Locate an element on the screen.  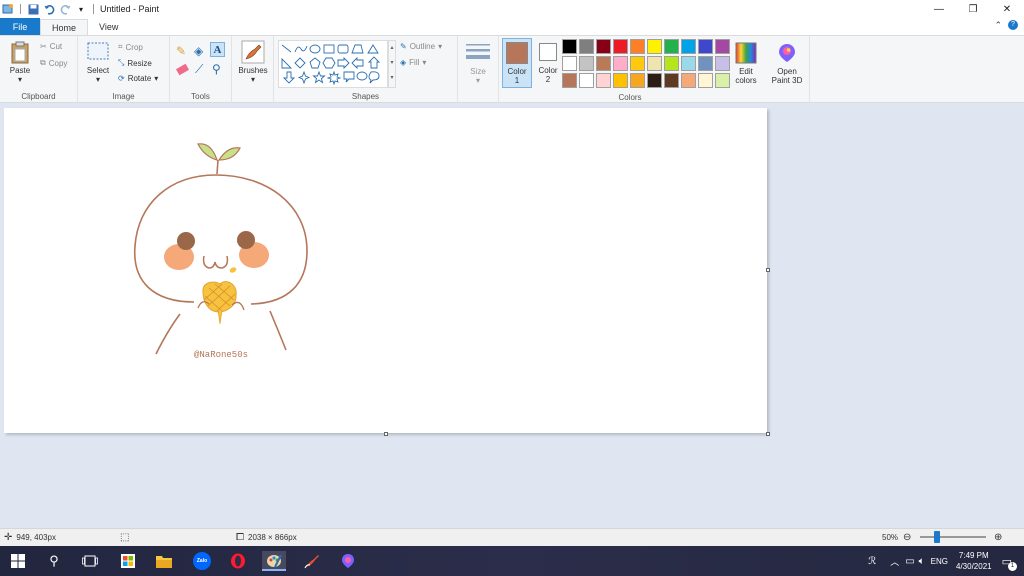
color1-selector: Color 1 is located at coordinates (517, 63).